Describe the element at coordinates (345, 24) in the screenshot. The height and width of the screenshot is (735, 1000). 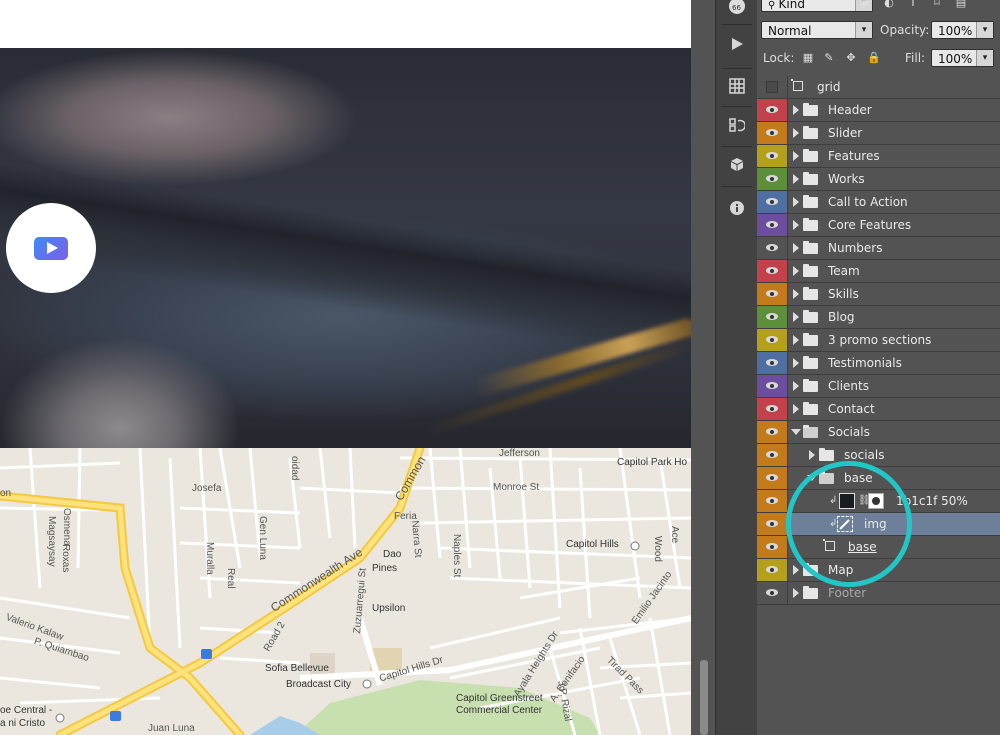
I see `page-top-white-area` at that location.